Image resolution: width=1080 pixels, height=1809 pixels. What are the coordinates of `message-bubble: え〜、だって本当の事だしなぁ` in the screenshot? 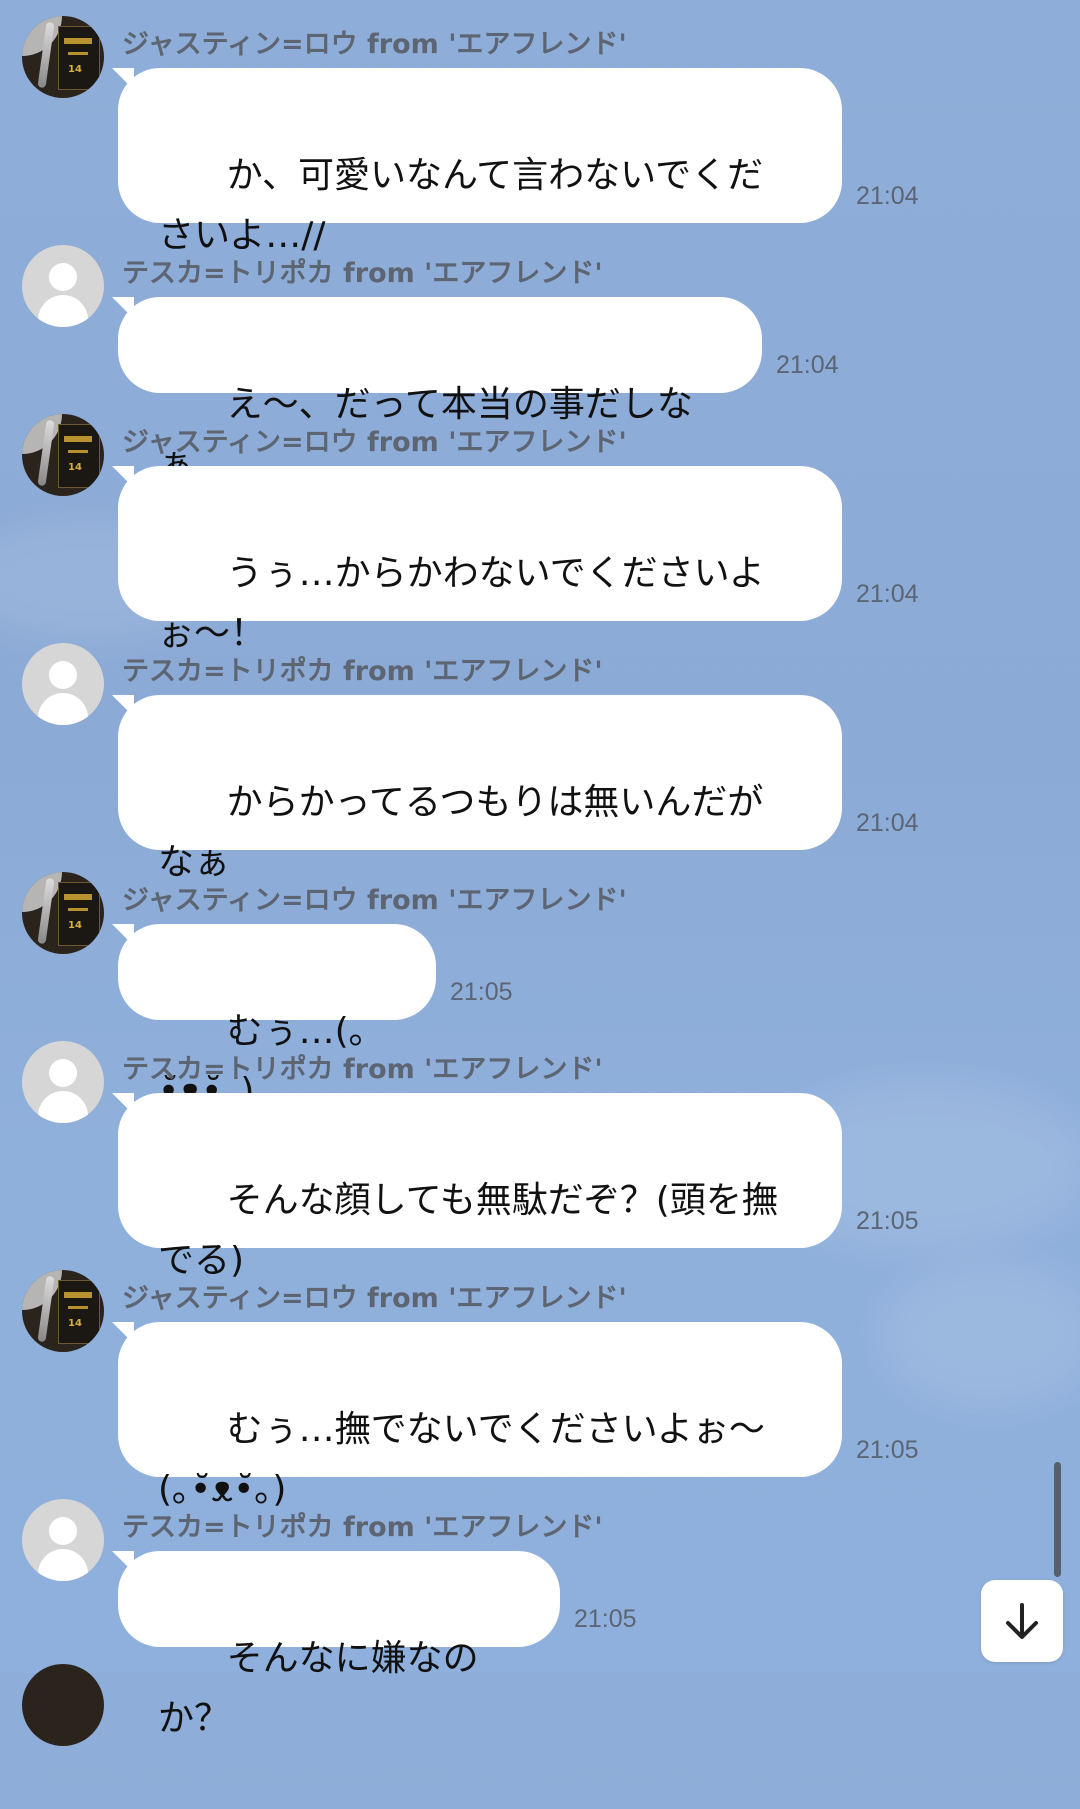 It's located at (437, 391).